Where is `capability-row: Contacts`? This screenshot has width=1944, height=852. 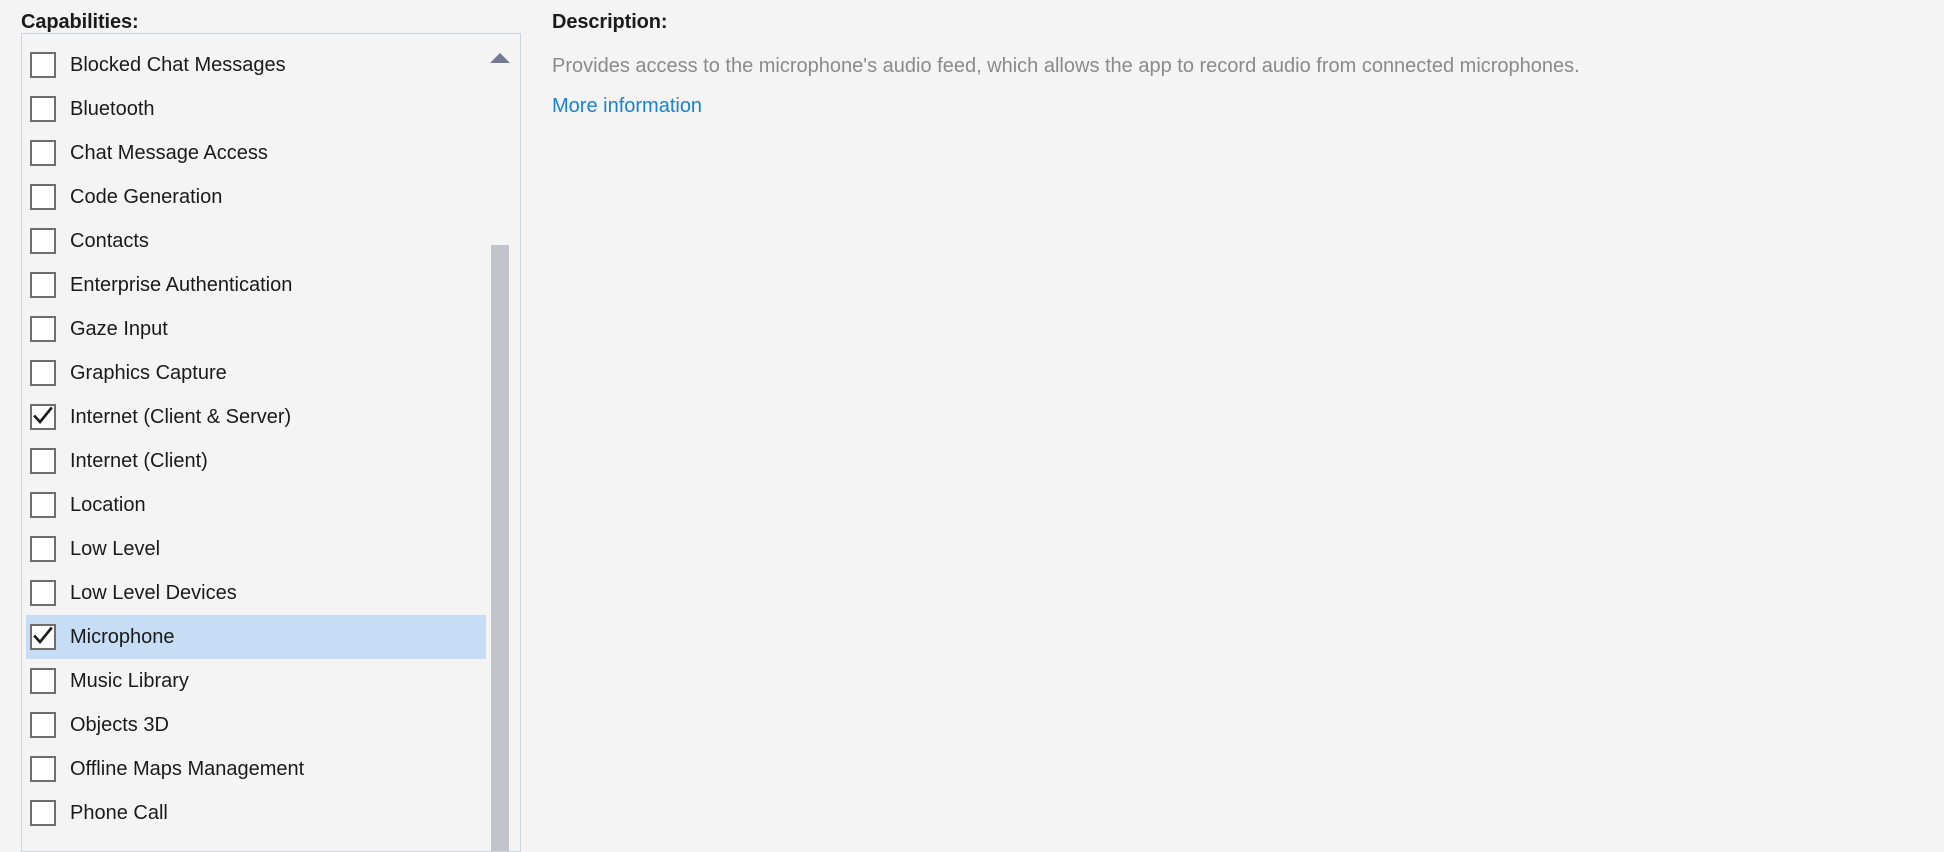
capability-row: Contacts is located at coordinates (256, 241).